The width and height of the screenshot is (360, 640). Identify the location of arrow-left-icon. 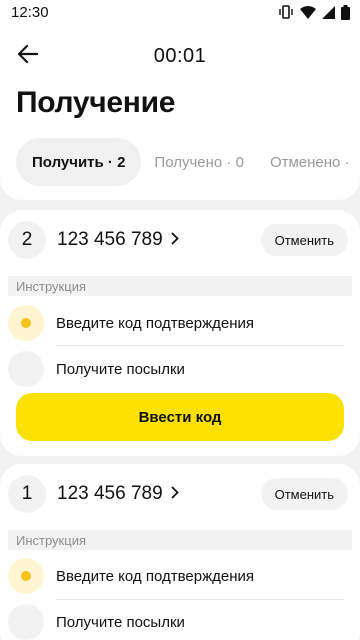
(28, 56).